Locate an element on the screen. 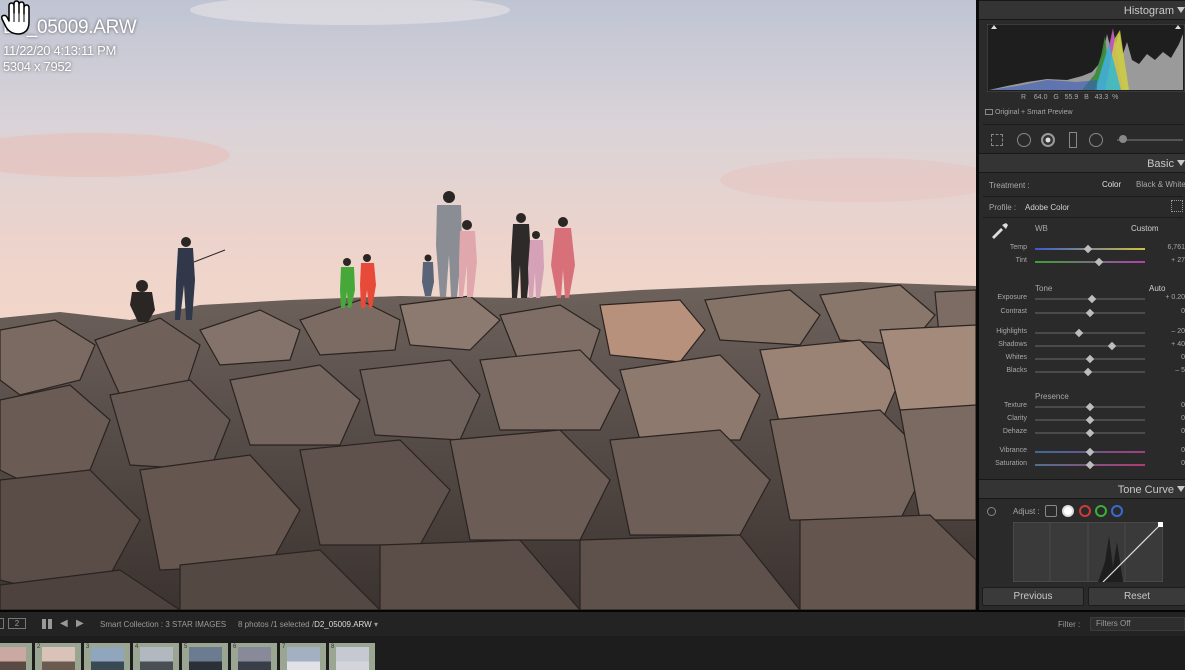 This screenshot has height=670, width=1185. slider-label-tint: Tint is located at coordinates (1021, 260).